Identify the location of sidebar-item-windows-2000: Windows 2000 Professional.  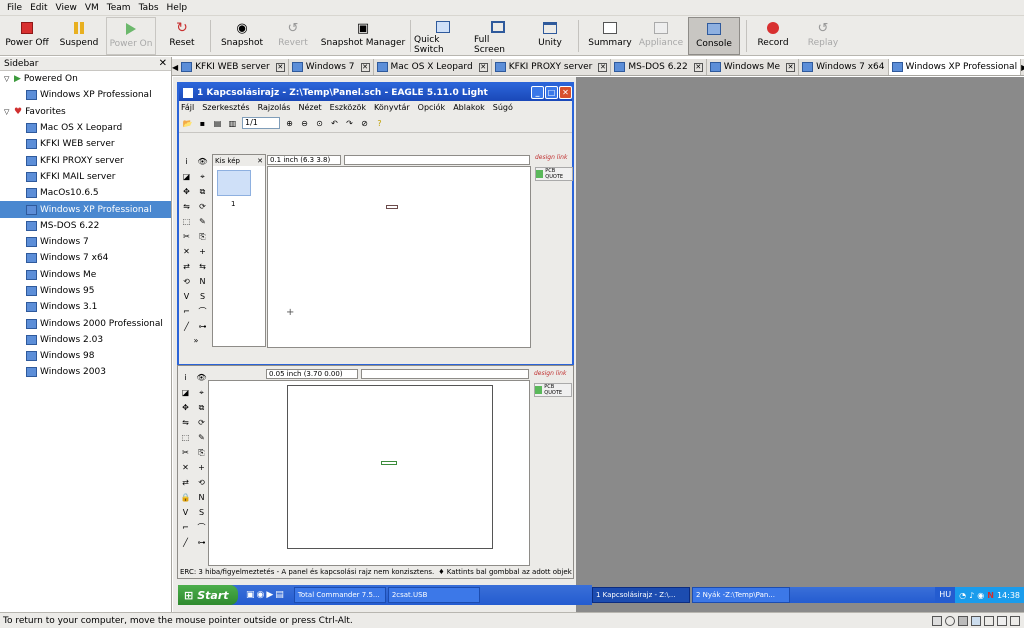
(85, 323).